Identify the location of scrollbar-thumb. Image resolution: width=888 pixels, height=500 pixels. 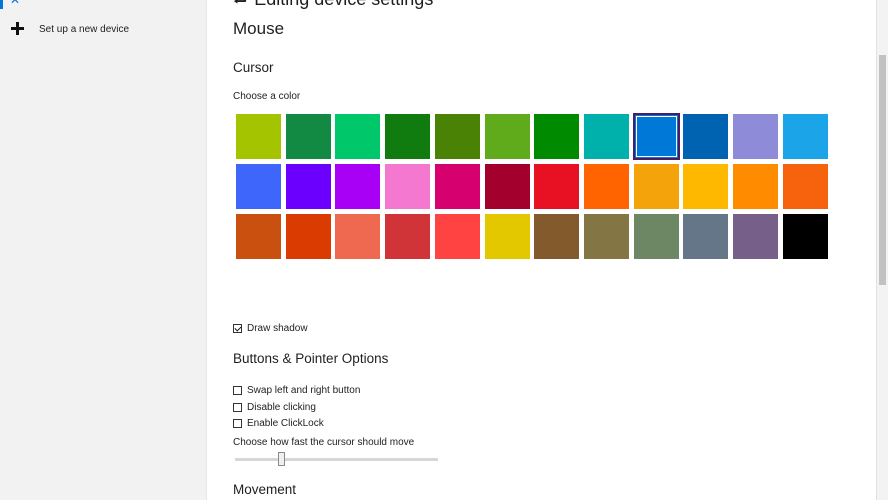
(882, 170).